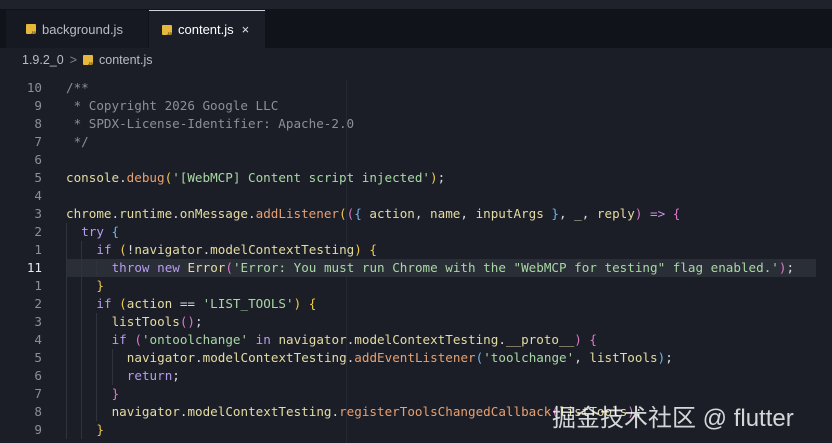  Describe the element at coordinates (210, 124) in the screenshot. I see `code-line: * SPDX-License-Identifier: Apache-2.0` at that location.